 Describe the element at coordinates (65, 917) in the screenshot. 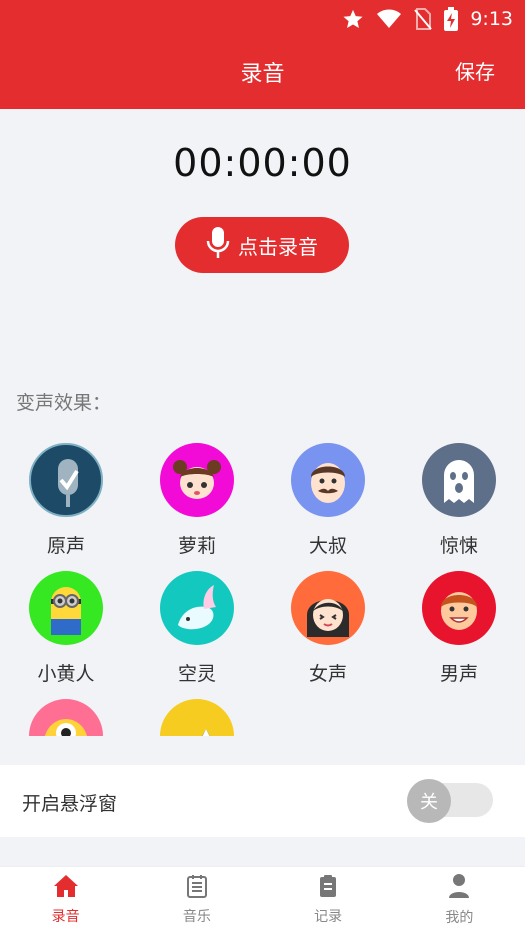

I see `nav-label: 录音` at that location.